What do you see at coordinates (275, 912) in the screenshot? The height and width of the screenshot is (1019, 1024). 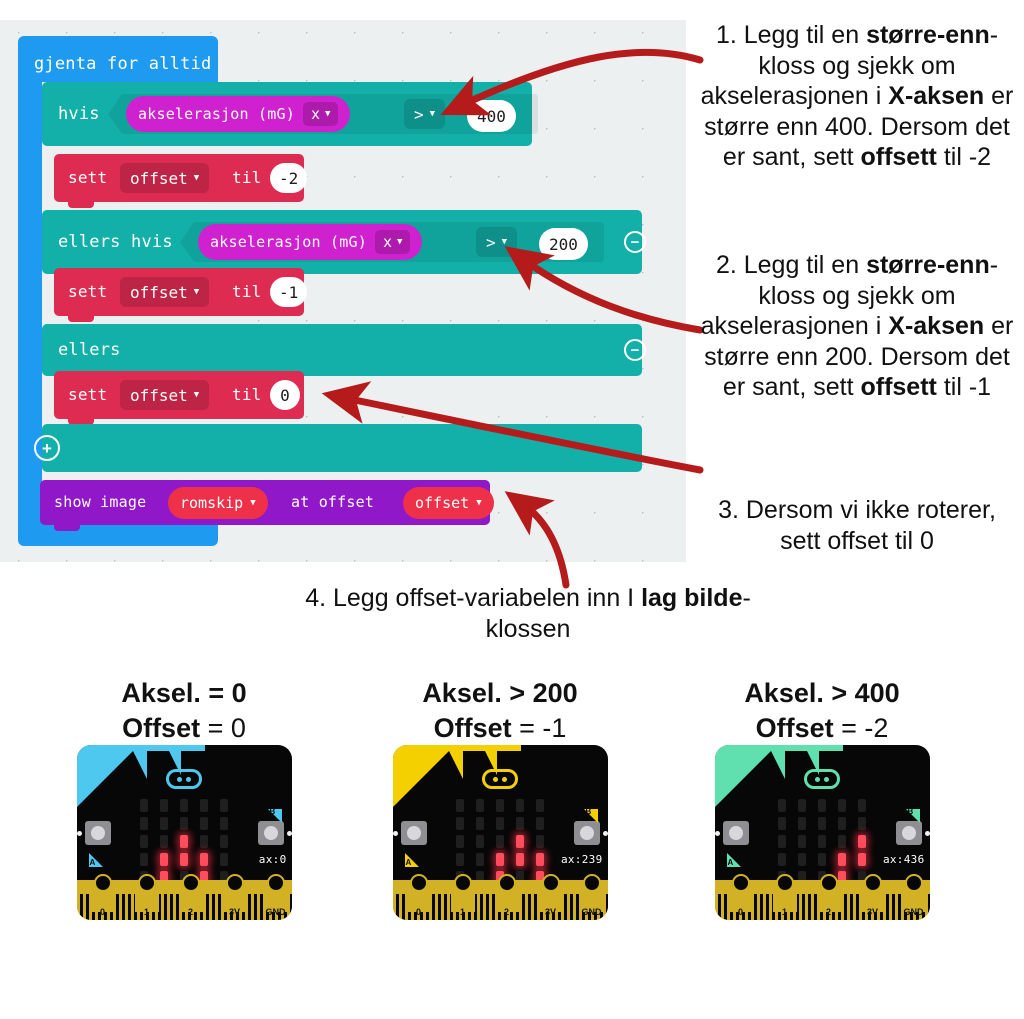 I see `microbit-pin-label-gnd-0: GND` at bounding box center [275, 912].